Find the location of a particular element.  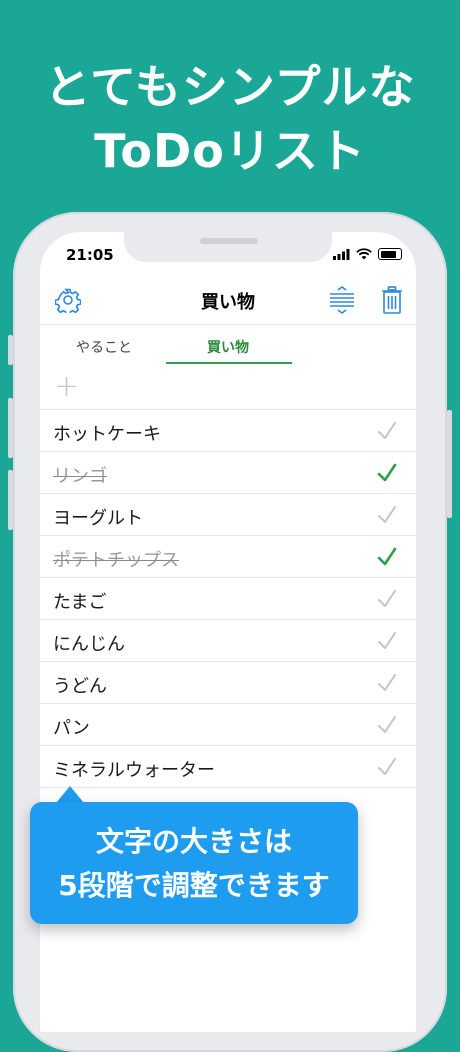

delete-button is located at coordinates (392, 300).